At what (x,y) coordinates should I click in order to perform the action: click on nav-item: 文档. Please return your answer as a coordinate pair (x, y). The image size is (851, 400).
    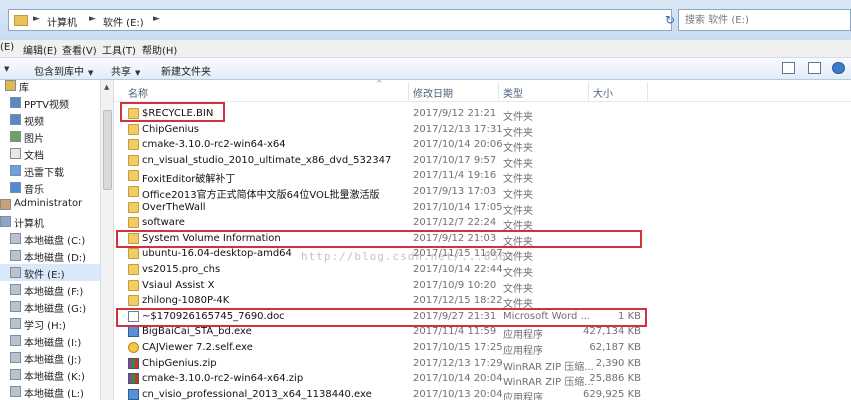
    Looking at the image, I should click on (50, 153).